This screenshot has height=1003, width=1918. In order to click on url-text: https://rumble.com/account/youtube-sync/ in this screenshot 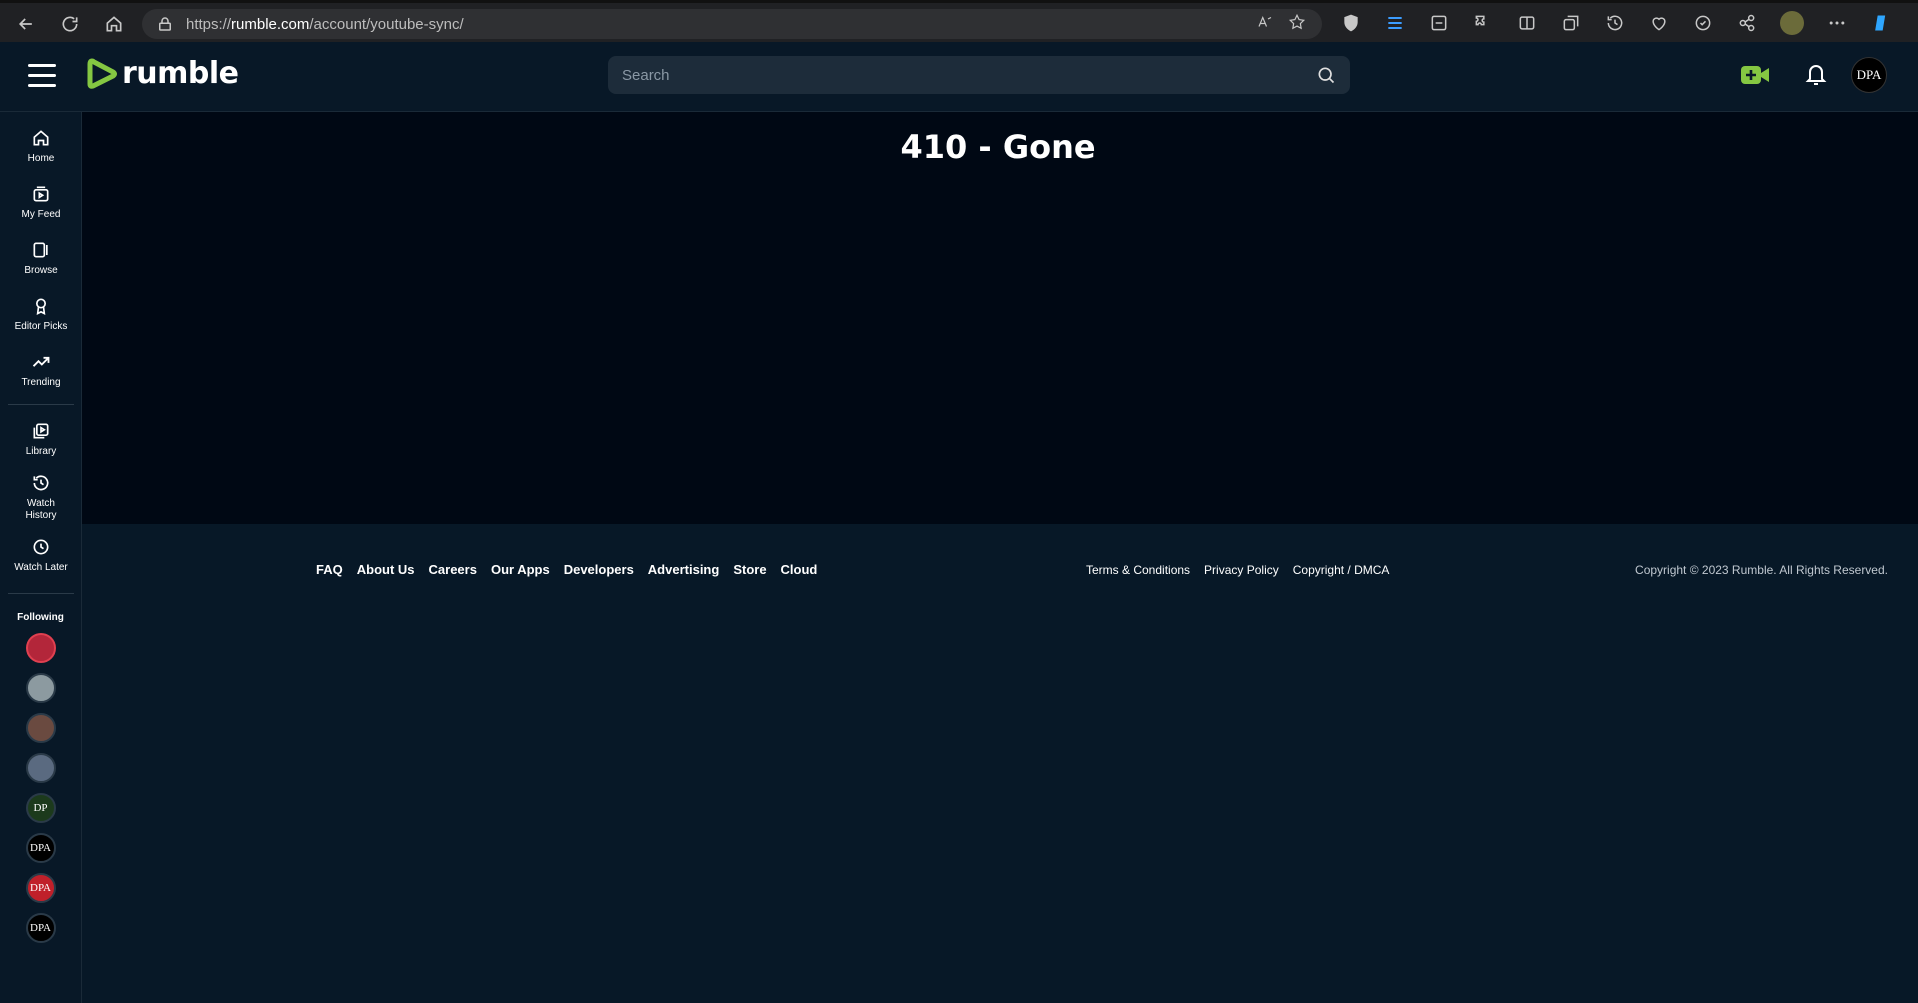, I will do `click(325, 24)`.